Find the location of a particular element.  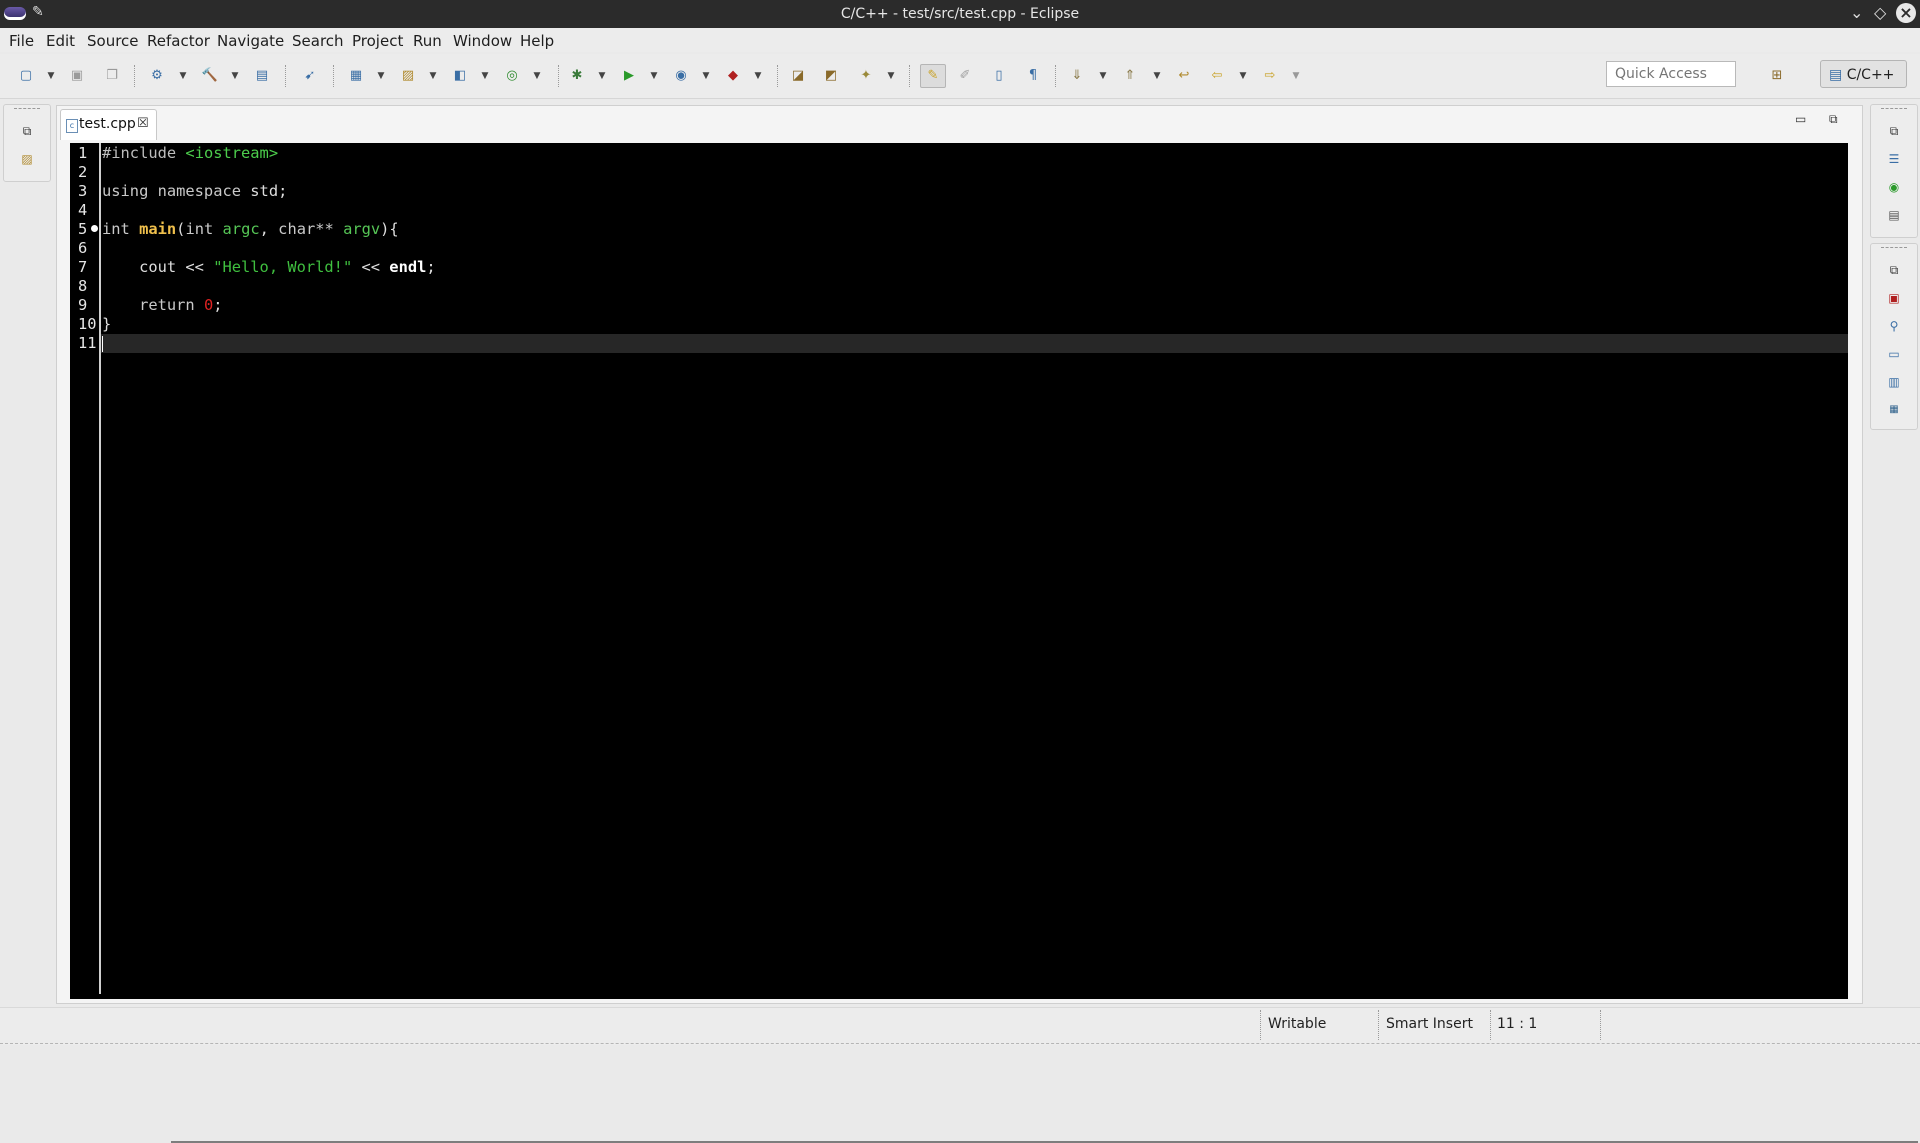

build-dropdown-icon: ▼ is located at coordinates (235, 76).